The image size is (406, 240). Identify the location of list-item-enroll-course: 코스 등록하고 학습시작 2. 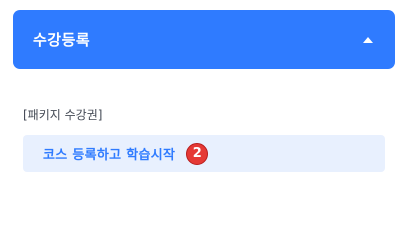
(204, 153).